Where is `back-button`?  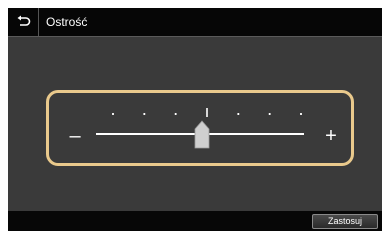
back-button is located at coordinates (23, 22).